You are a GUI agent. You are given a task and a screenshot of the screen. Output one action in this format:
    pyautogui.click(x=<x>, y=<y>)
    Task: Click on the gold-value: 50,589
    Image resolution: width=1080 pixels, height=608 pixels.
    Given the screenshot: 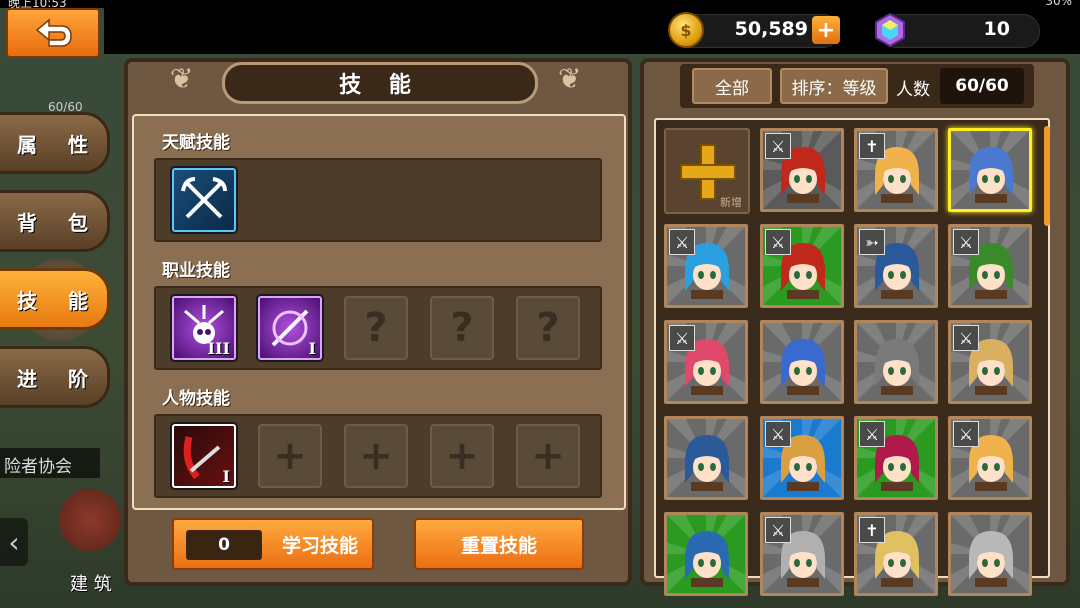 What is the action you would take?
    pyautogui.click(x=771, y=29)
    